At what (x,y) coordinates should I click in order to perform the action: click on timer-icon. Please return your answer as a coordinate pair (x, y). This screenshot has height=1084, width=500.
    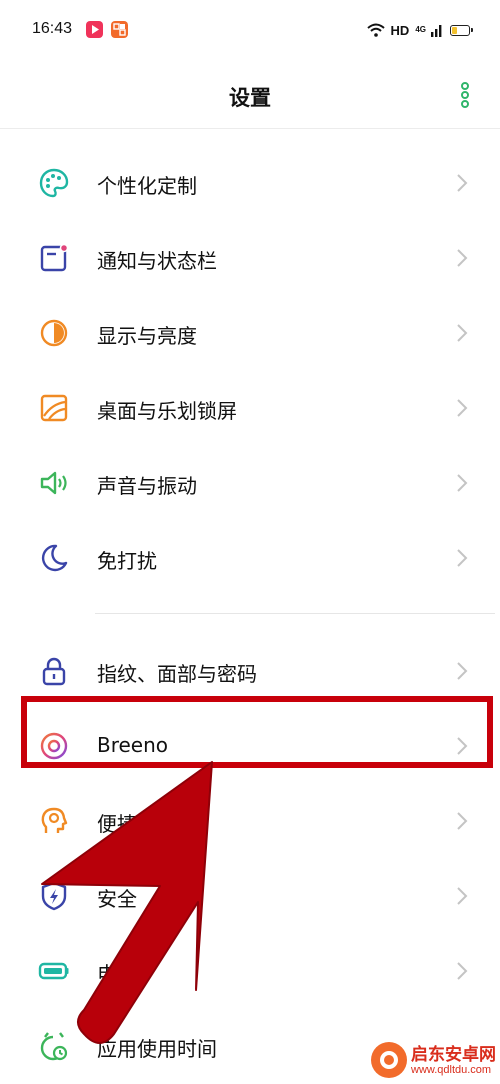
    Looking at the image, I should click on (54, 1046).